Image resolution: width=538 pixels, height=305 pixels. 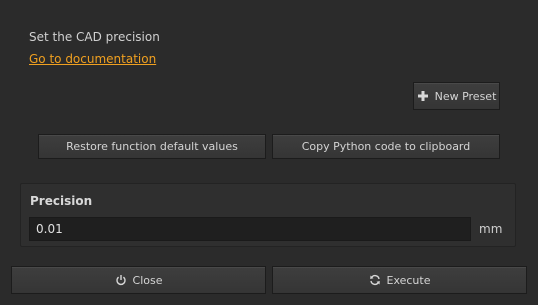 I want to click on new-preset-label: New Preset, so click(x=465, y=96).